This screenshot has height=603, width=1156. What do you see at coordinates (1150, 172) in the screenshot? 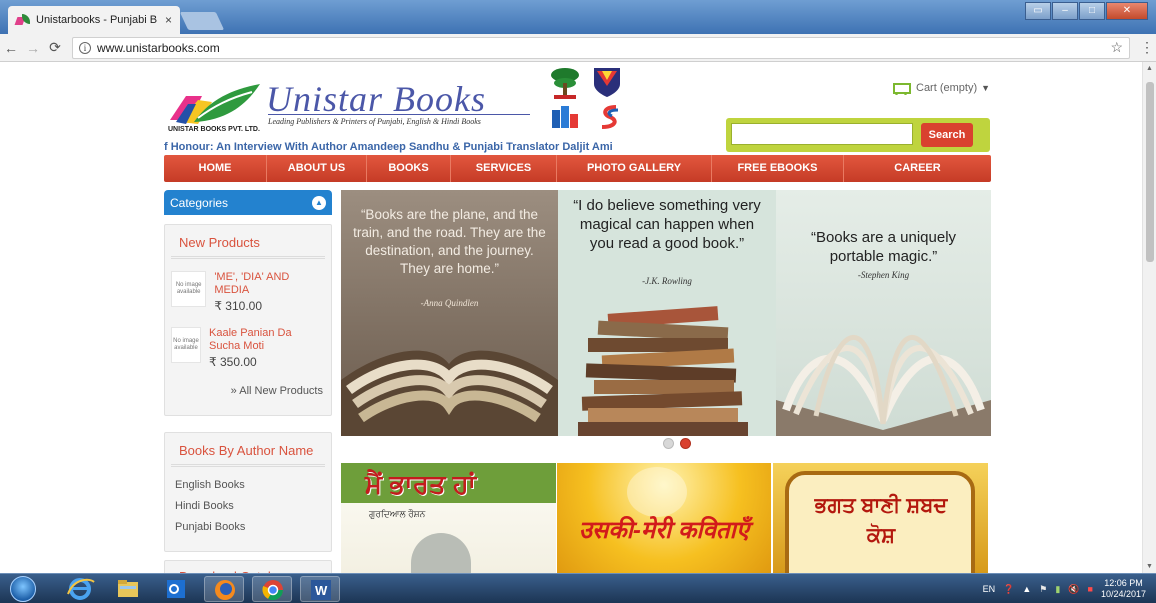
I see `scrollbar-thumb` at bounding box center [1150, 172].